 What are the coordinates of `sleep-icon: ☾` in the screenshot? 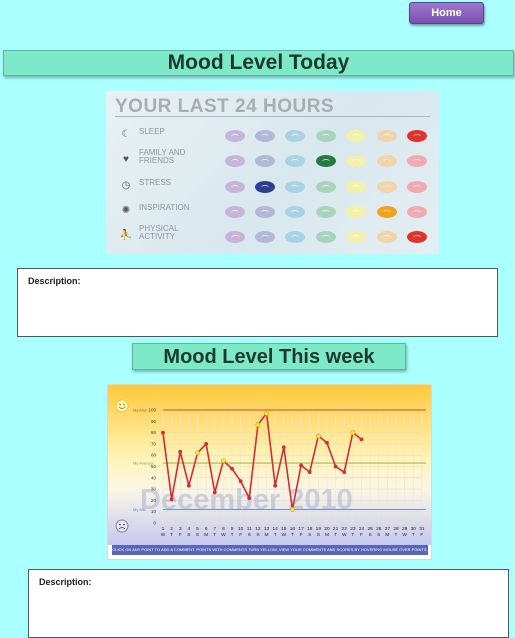 It's located at (126, 134).